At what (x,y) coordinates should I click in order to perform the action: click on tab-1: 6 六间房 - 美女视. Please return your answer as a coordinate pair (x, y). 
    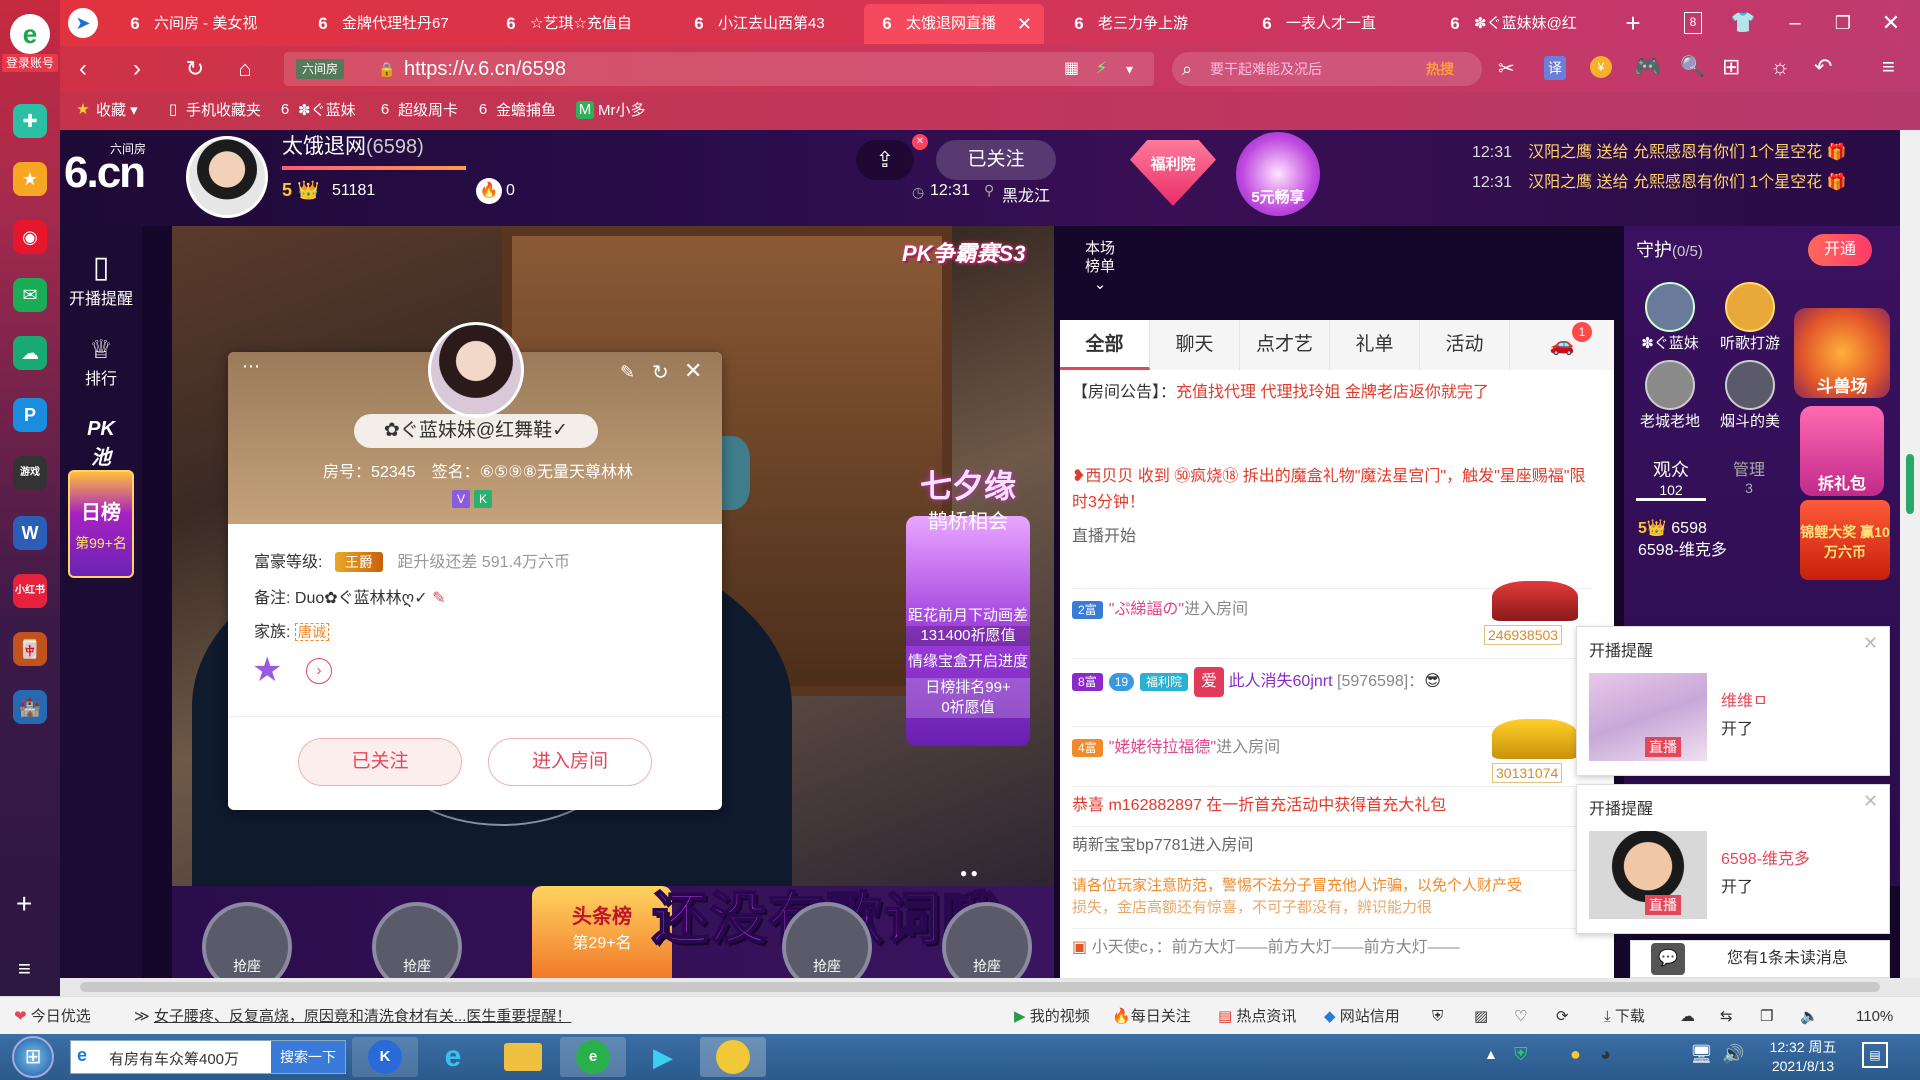
    Looking at the image, I should click on (200, 24).